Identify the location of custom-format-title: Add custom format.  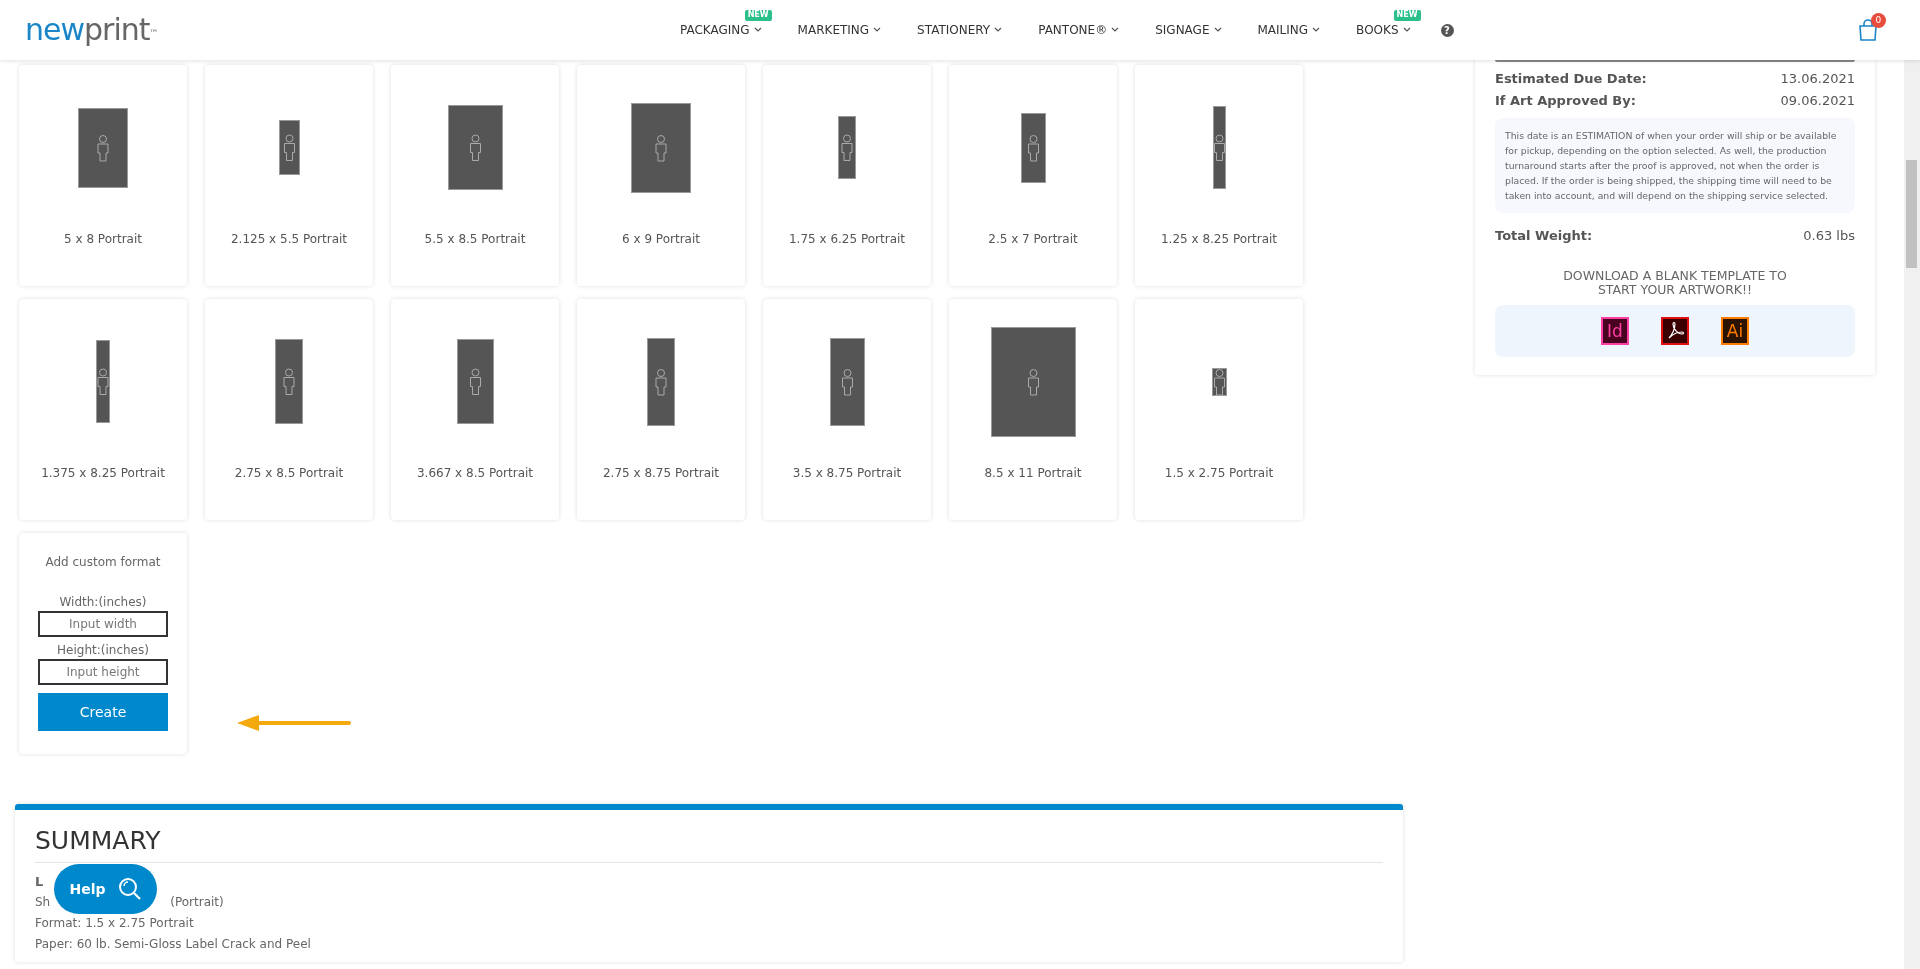
(103, 562).